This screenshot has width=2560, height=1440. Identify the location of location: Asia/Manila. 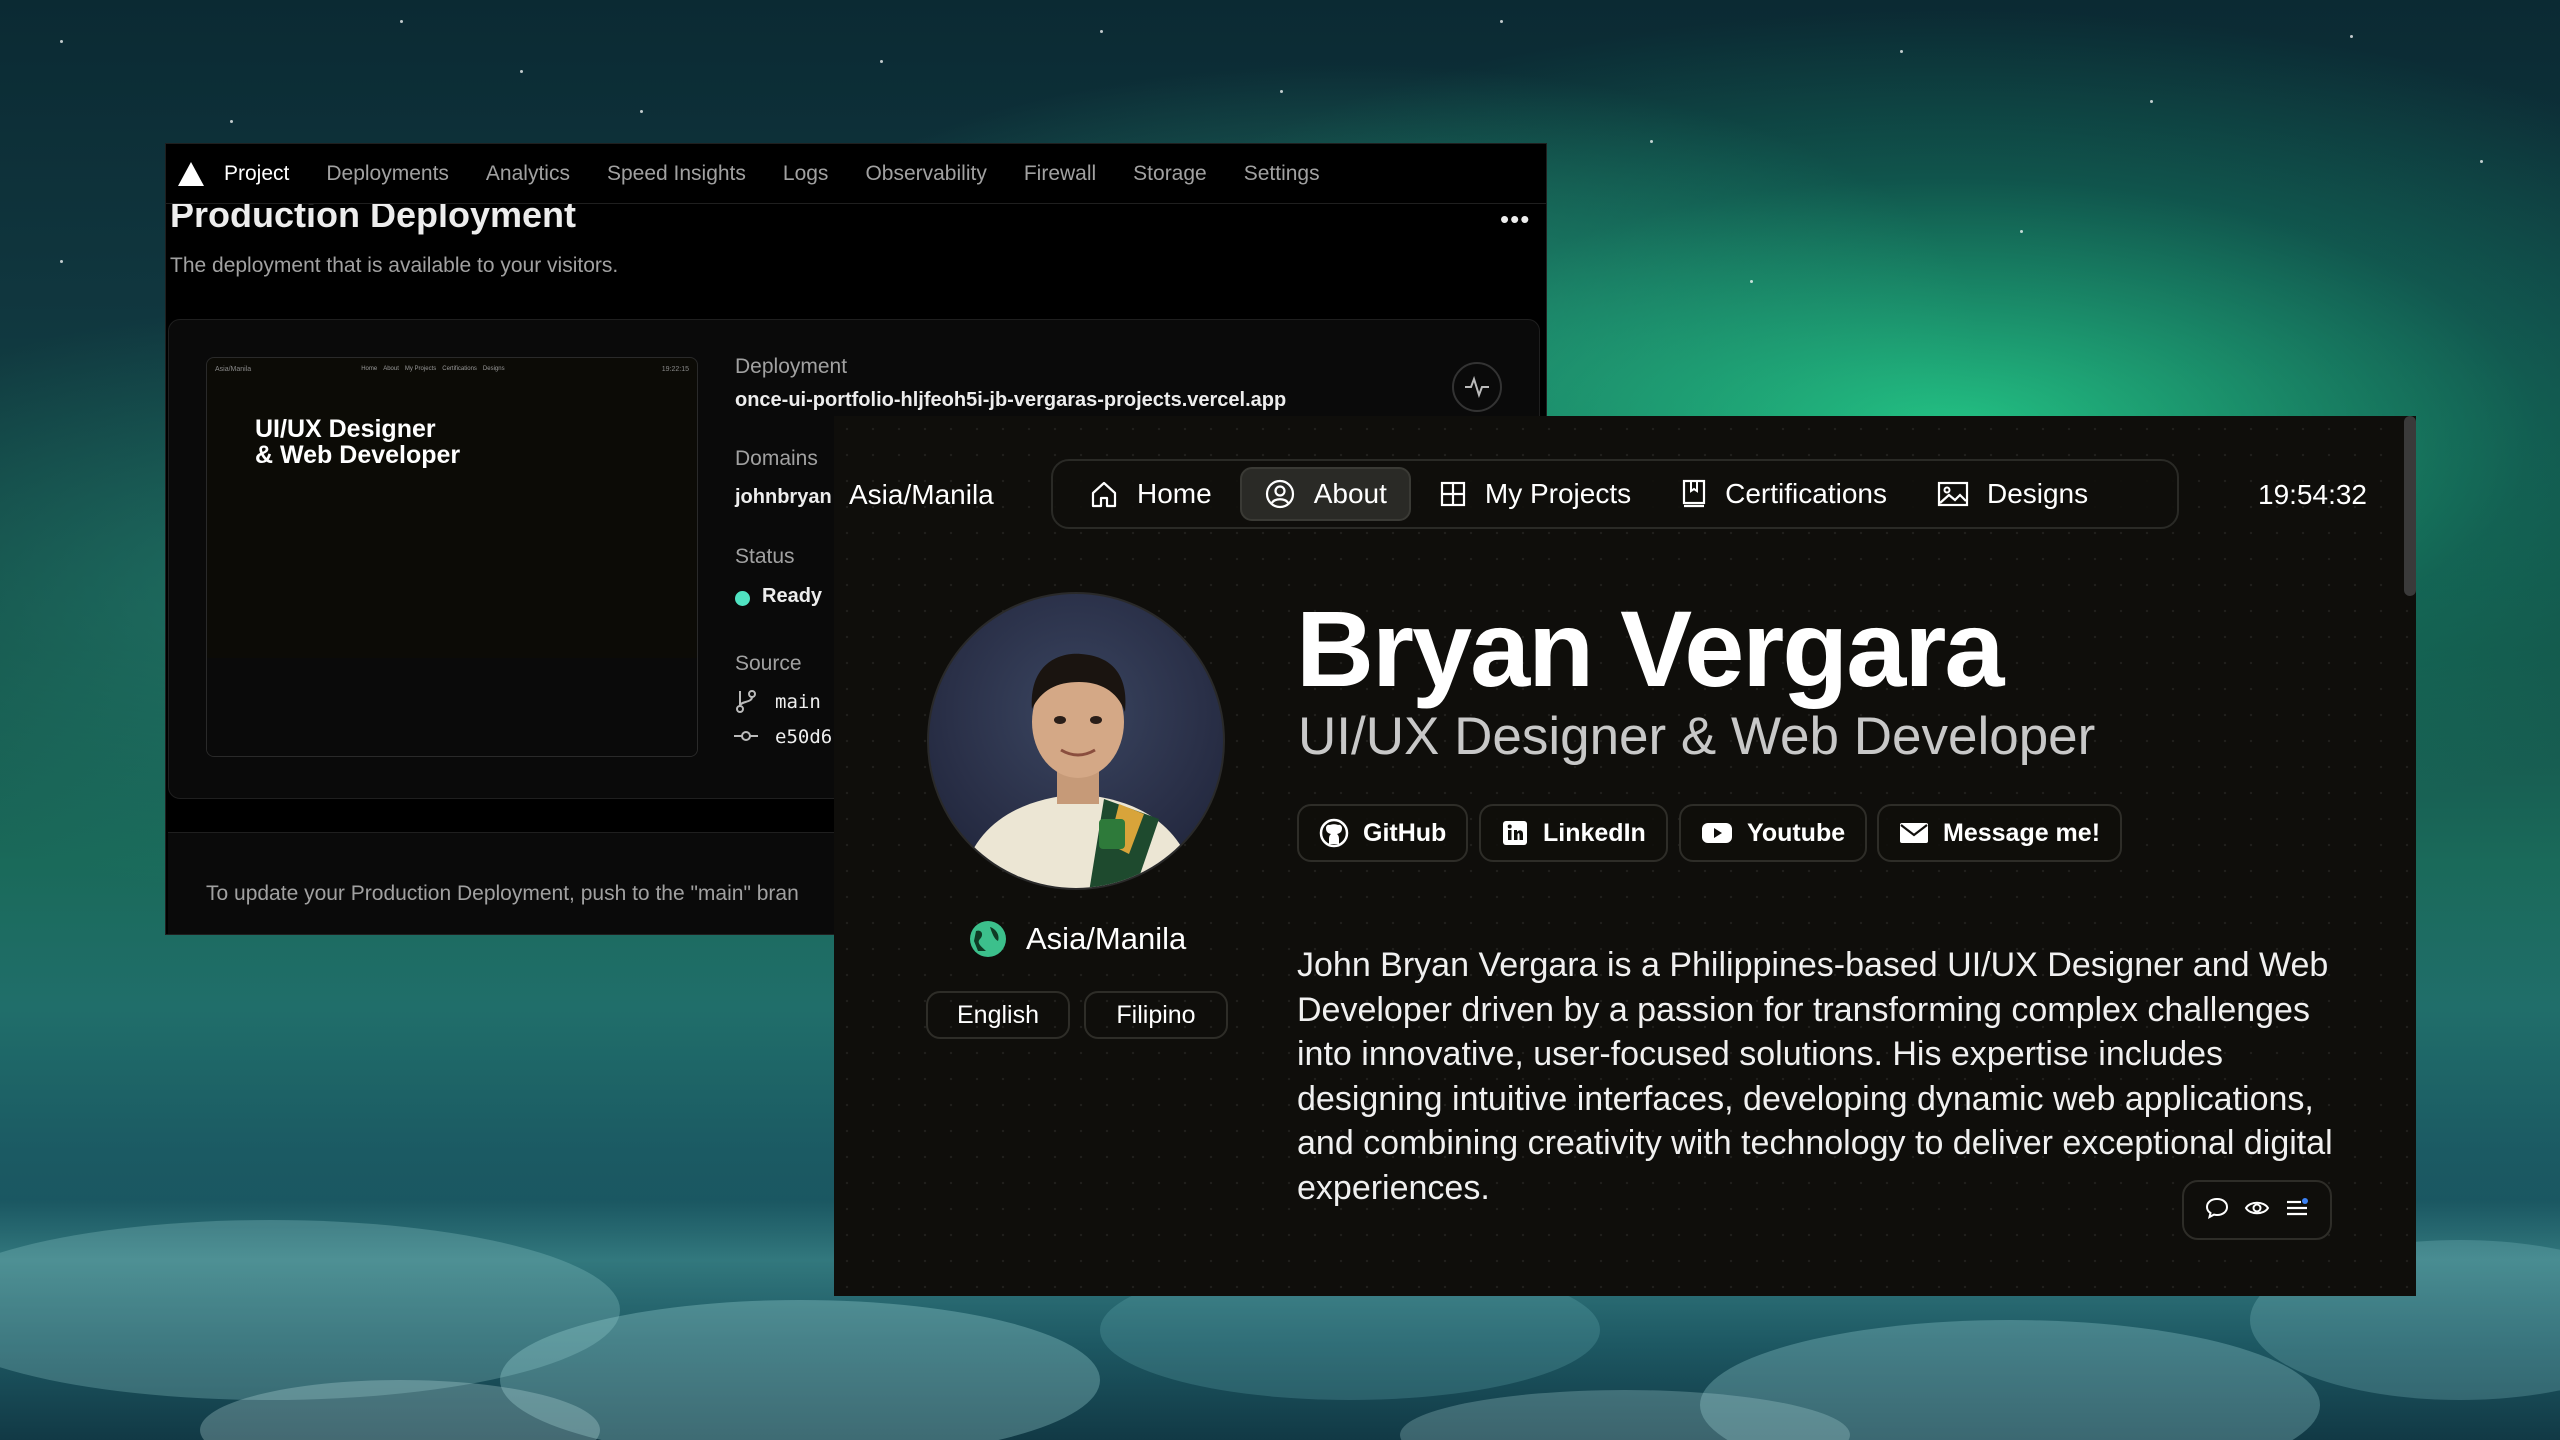
(1078, 939).